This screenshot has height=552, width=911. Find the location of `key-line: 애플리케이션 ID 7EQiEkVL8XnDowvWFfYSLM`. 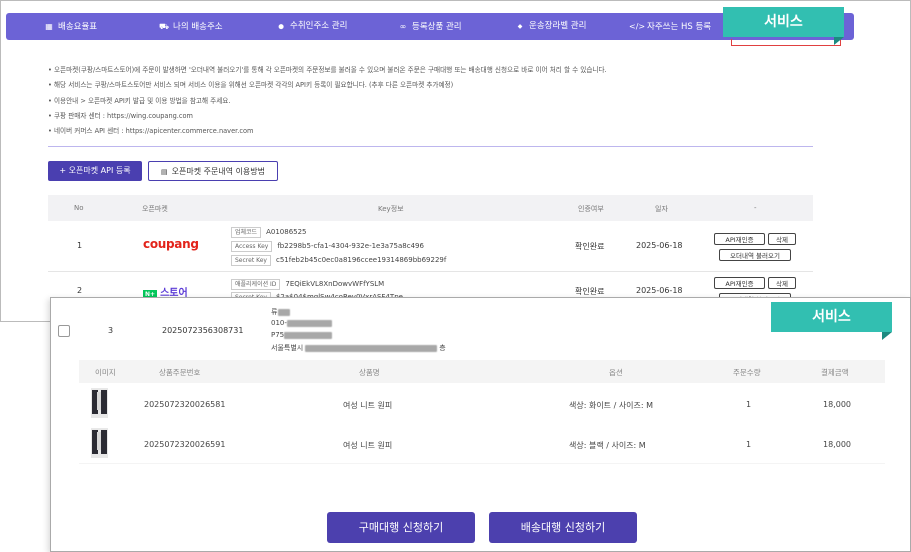

key-line: 애플리케이션 ID 7EQiEkVL8XnDowvWFfYSLM is located at coordinates (307, 284).